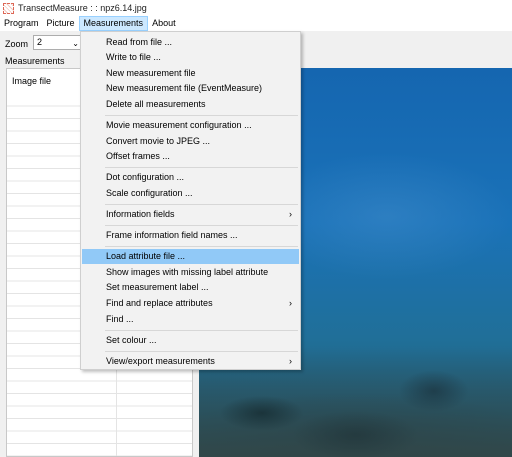  Describe the element at coordinates (256, 8) in the screenshot. I see `title-bar: TransectMeasure : : npz6.14.jpg` at that location.